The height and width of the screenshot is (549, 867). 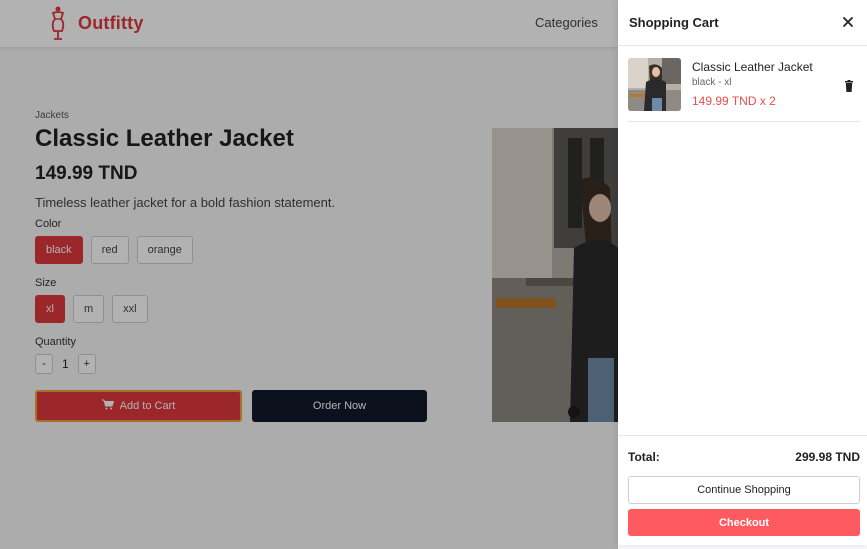 I want to click on checkout-button: Checkout, so click(x=744, y=522).